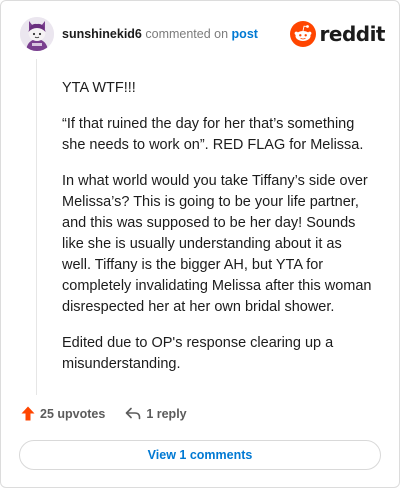 This screenshot has height=488, width=400. Describe the element at coordinates (73, 413) in the screenshot. I see `upvote-count: 25 upvotes` at that location.